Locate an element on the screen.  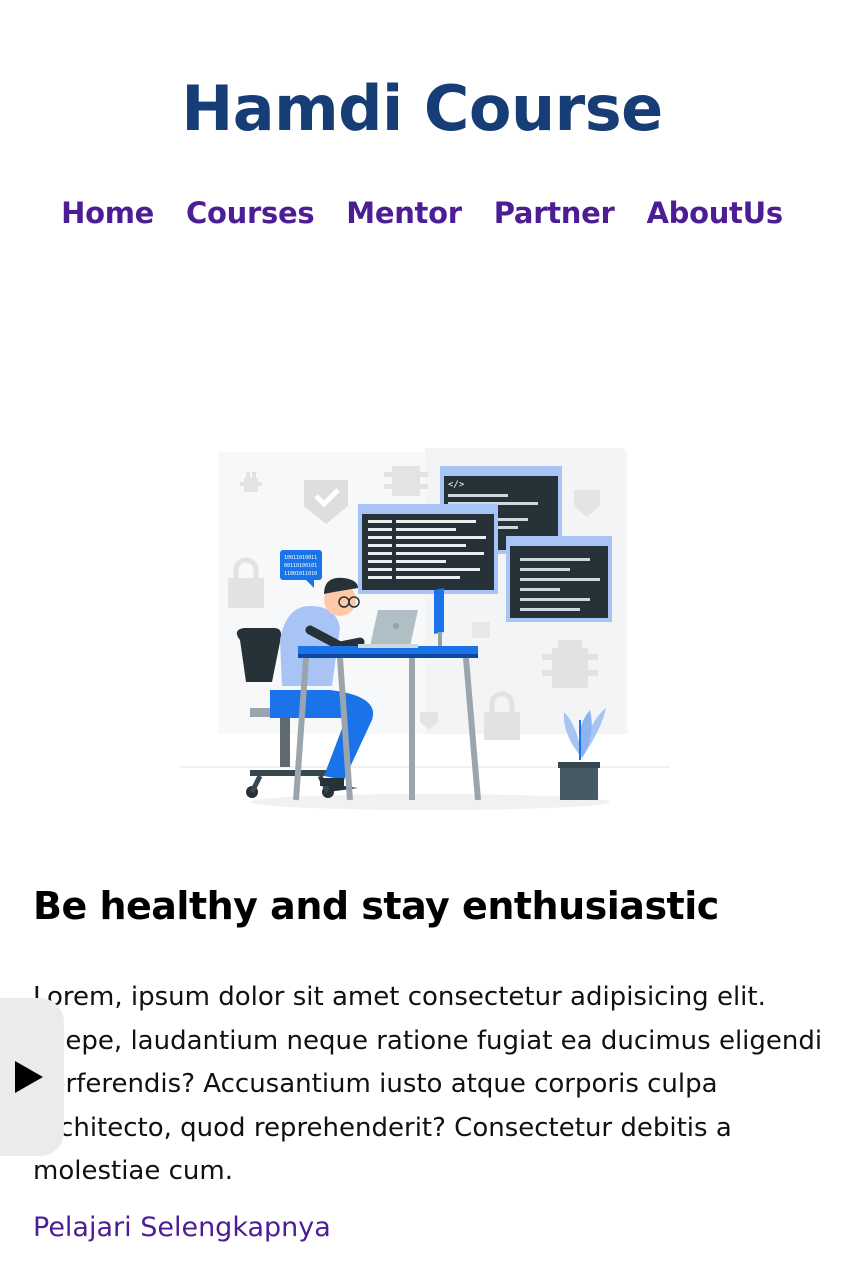
play-button is located at coordinates (32, 1077).